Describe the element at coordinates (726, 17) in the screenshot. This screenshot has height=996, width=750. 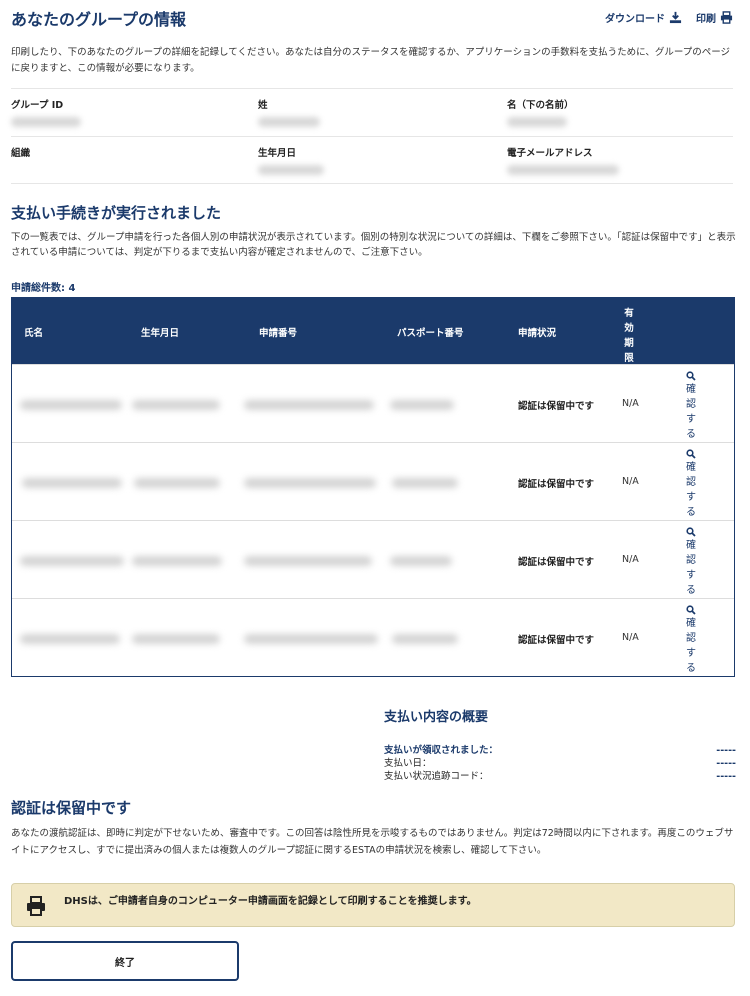
I see `print-icon` at that location.